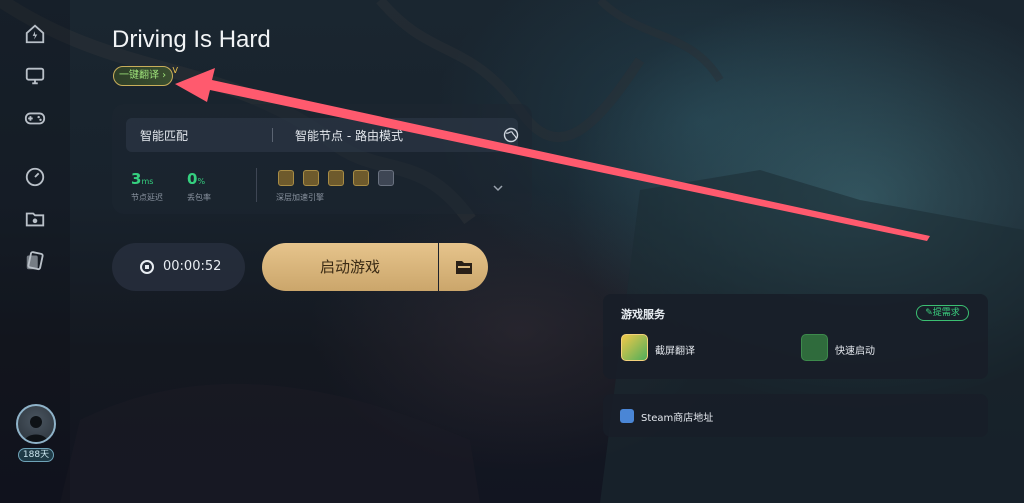 The width and height of the screenshot is (1024, 503). Describe the element at coordinates (142, 179) in the screenshot. I see `latency-value: 3ms` at that location.